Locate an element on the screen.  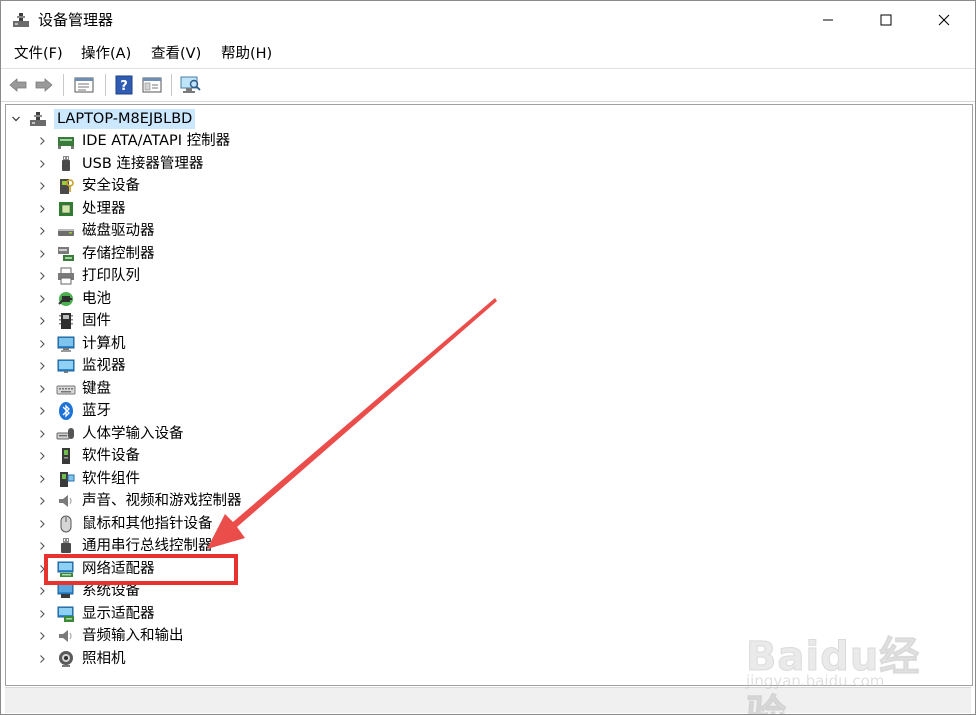
watermark: Baidu经验 jingyan.baidu.com is located at coordinates (841, 669).